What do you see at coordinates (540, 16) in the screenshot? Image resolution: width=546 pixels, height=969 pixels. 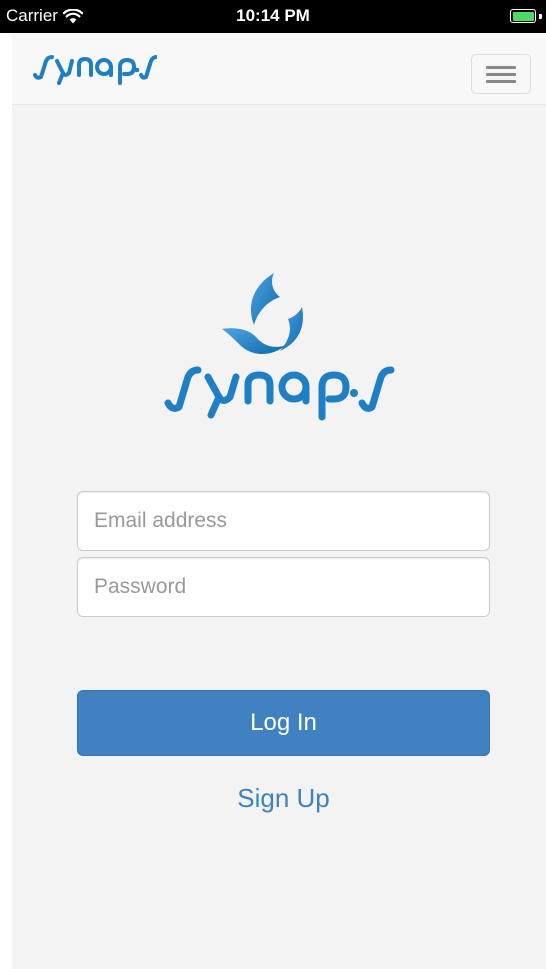 I see `battery-tip` at bounding box center [540, 16].